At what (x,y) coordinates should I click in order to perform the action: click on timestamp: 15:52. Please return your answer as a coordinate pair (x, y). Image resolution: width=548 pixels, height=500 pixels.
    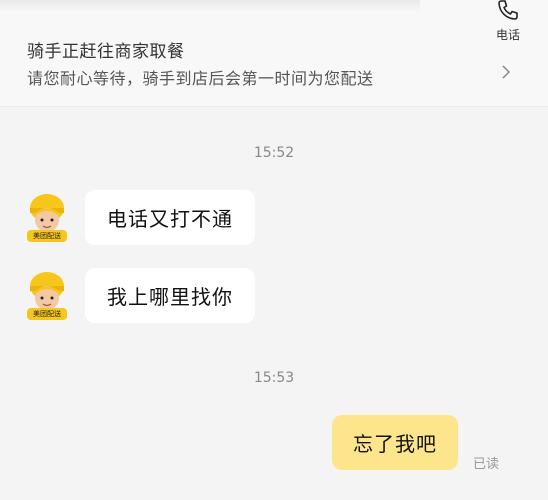
    Looking at the image, I should click on (274, 153).